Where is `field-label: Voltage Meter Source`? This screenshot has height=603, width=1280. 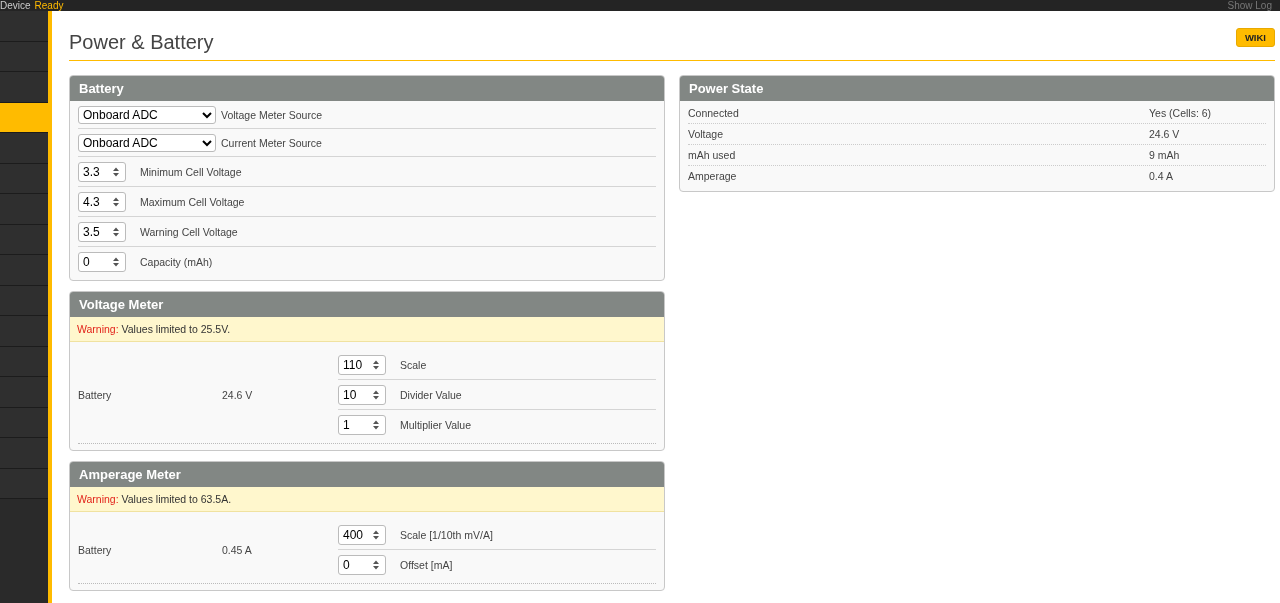
field-label: Voltage Meter Source is located at coordinates (271, 114).